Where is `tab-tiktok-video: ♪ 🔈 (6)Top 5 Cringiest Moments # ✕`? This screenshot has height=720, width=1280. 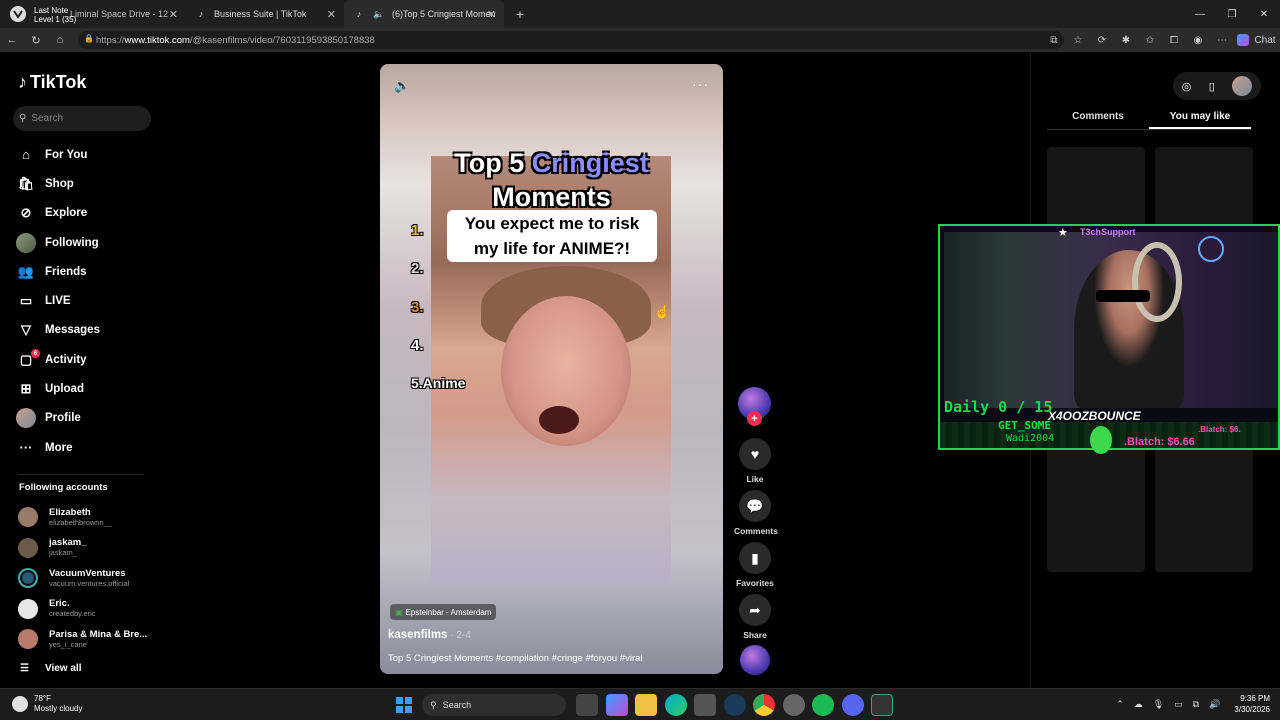 tab-tiktok-video: ♪ 🔈 (6)Top 5 Cringiest Moments # ✕ is located at coordinates (424, 14).